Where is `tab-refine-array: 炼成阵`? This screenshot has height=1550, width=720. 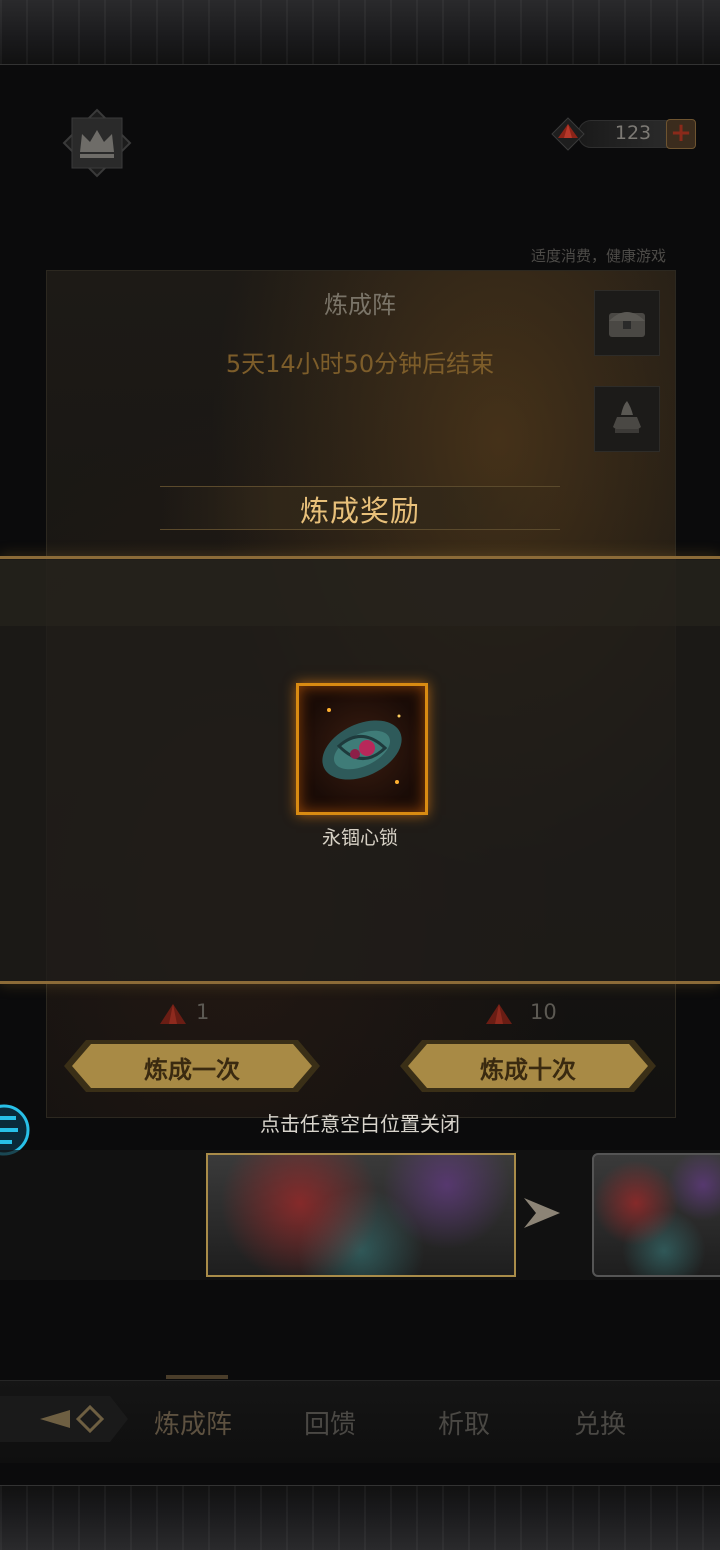
tab-refine-array: 炼成阵 is located at coordinates (193, 1422).